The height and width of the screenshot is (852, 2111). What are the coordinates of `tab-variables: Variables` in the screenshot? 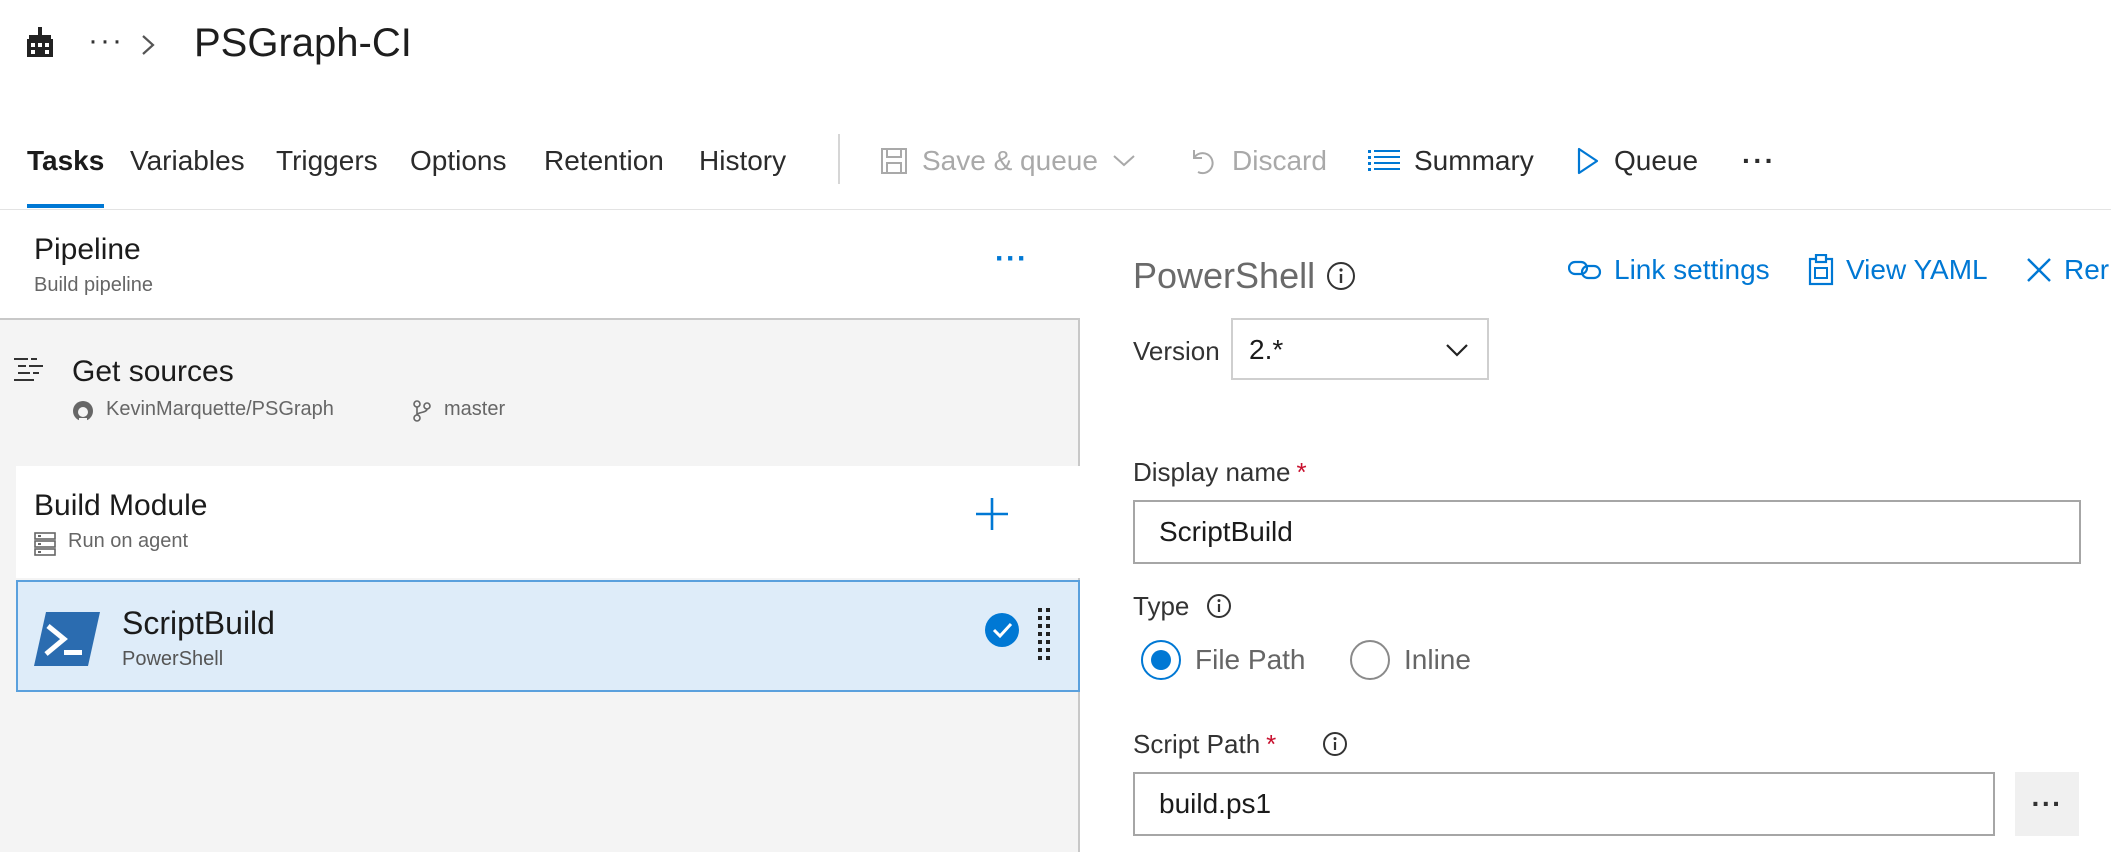 It's located at (187, 167).